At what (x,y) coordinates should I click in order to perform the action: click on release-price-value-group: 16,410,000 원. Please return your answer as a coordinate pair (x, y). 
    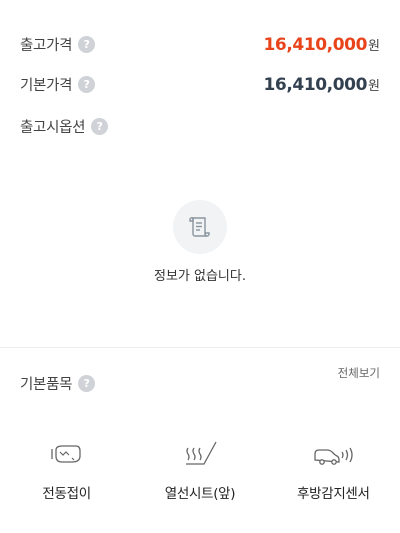
    Looking at the image, I should click on (321, 45).